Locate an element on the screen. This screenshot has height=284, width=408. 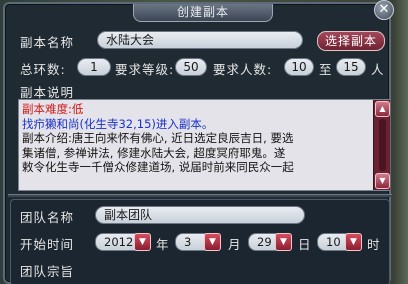
people-max-field: 15 is located at coordinates (351, 67).